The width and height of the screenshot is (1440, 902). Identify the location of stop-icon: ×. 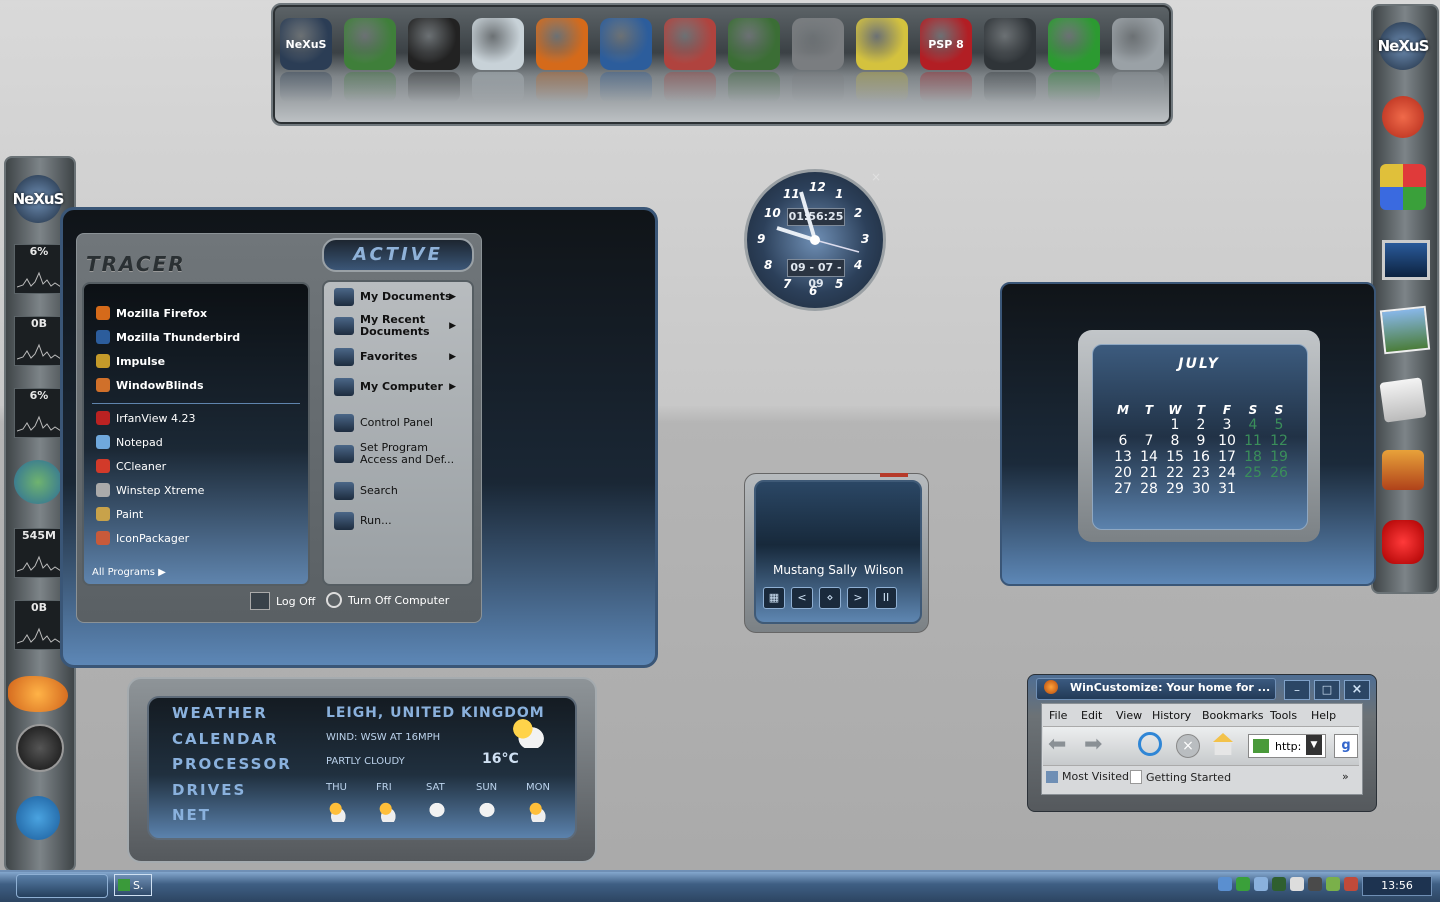
(1188, 746).